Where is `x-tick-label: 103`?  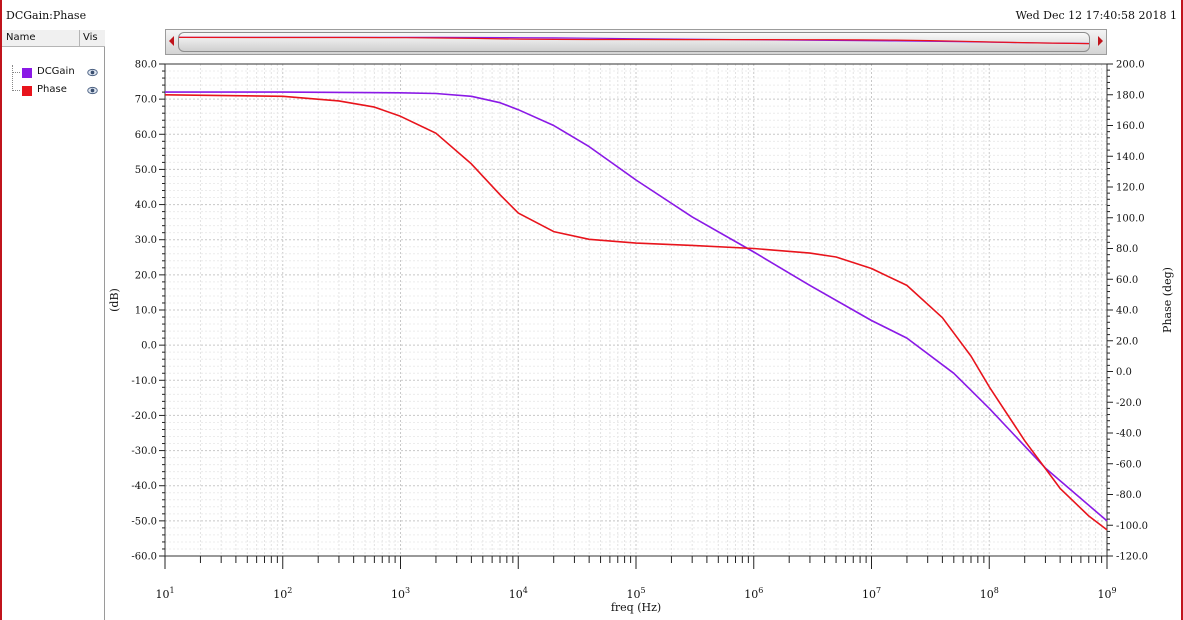 x-tick-label: 103 is located at coordinates (400, 593).